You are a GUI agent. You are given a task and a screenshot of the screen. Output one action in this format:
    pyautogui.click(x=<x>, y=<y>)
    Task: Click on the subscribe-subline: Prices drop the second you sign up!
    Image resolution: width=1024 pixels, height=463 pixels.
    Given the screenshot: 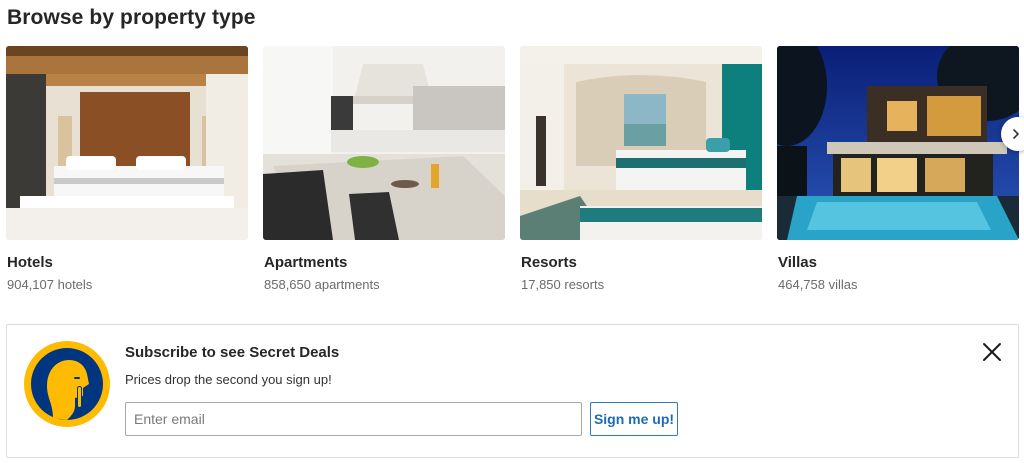 What is the action you would take?
    pyautogui.click(x=228, y=379)
    